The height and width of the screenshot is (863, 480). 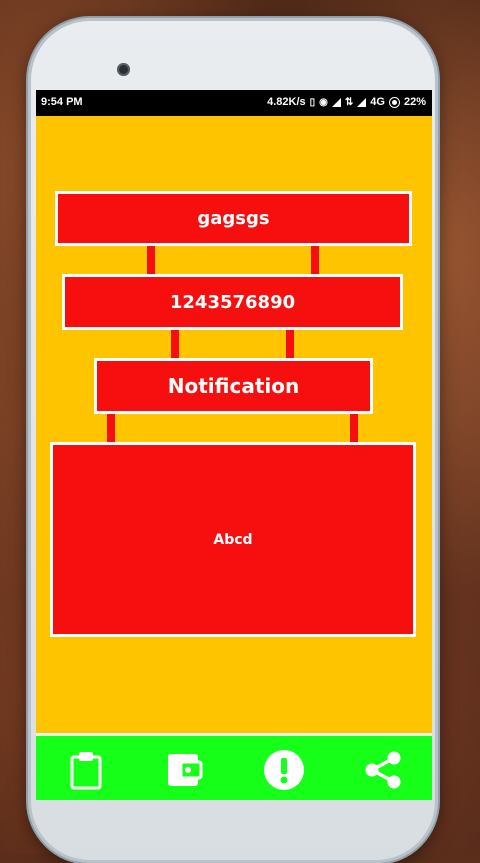 I want to click on alert-icon, so click(x=283, y=769).